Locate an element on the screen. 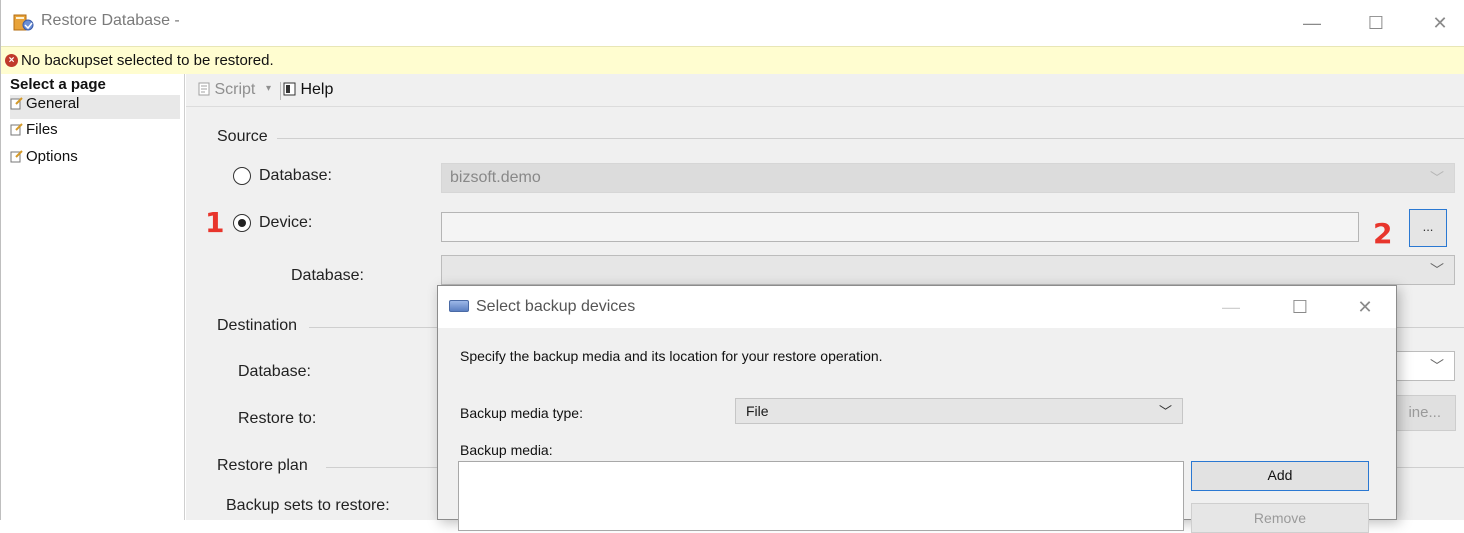 The width and height of the screenshot is (1464, 533). title-bar: Restore Database - — ☐ ✕ is located at coordinates (732, 23).